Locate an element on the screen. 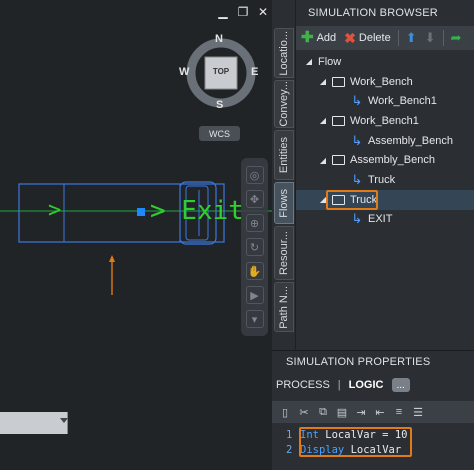 The image size is (474, 470). flow-node is located at coordinates (141, 212).